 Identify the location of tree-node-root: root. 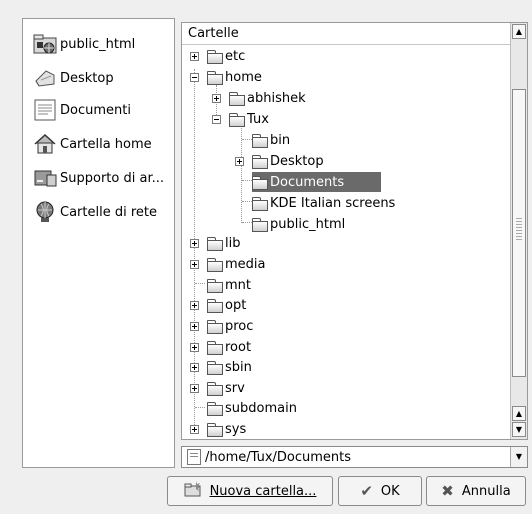
(220, 347).